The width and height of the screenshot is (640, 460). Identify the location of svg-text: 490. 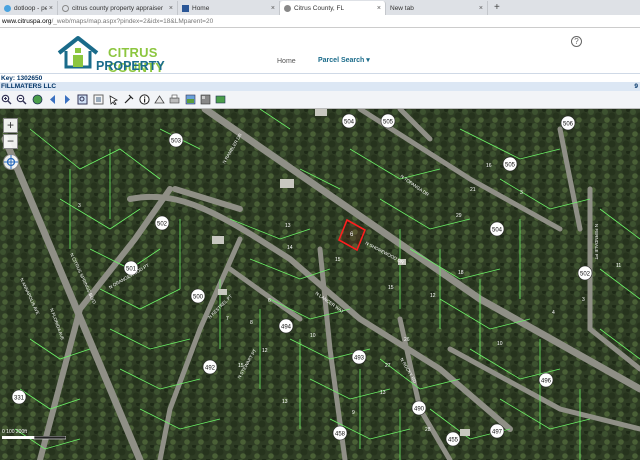
(419, 409).